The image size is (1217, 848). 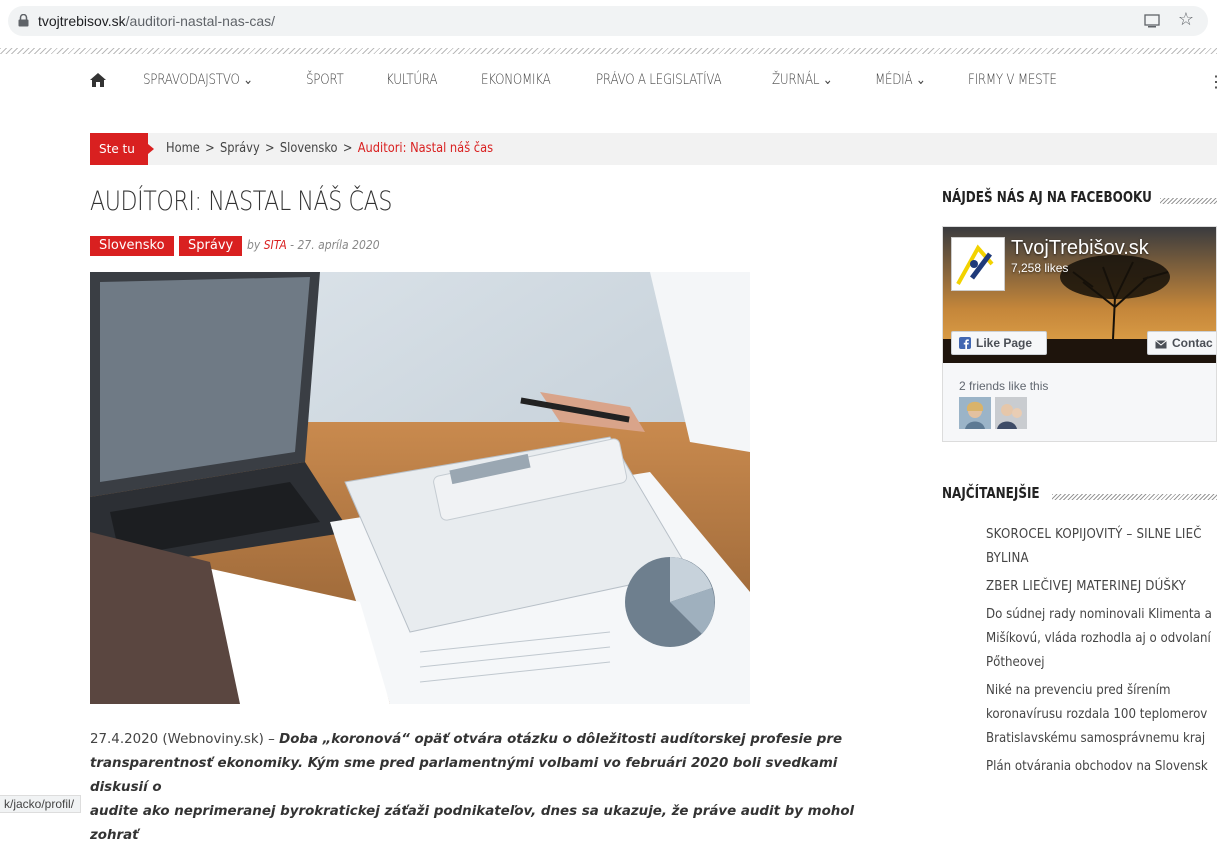 I want to click on url-path: /auditori-nastal-nas-cas/, so click(x=200, y=21).